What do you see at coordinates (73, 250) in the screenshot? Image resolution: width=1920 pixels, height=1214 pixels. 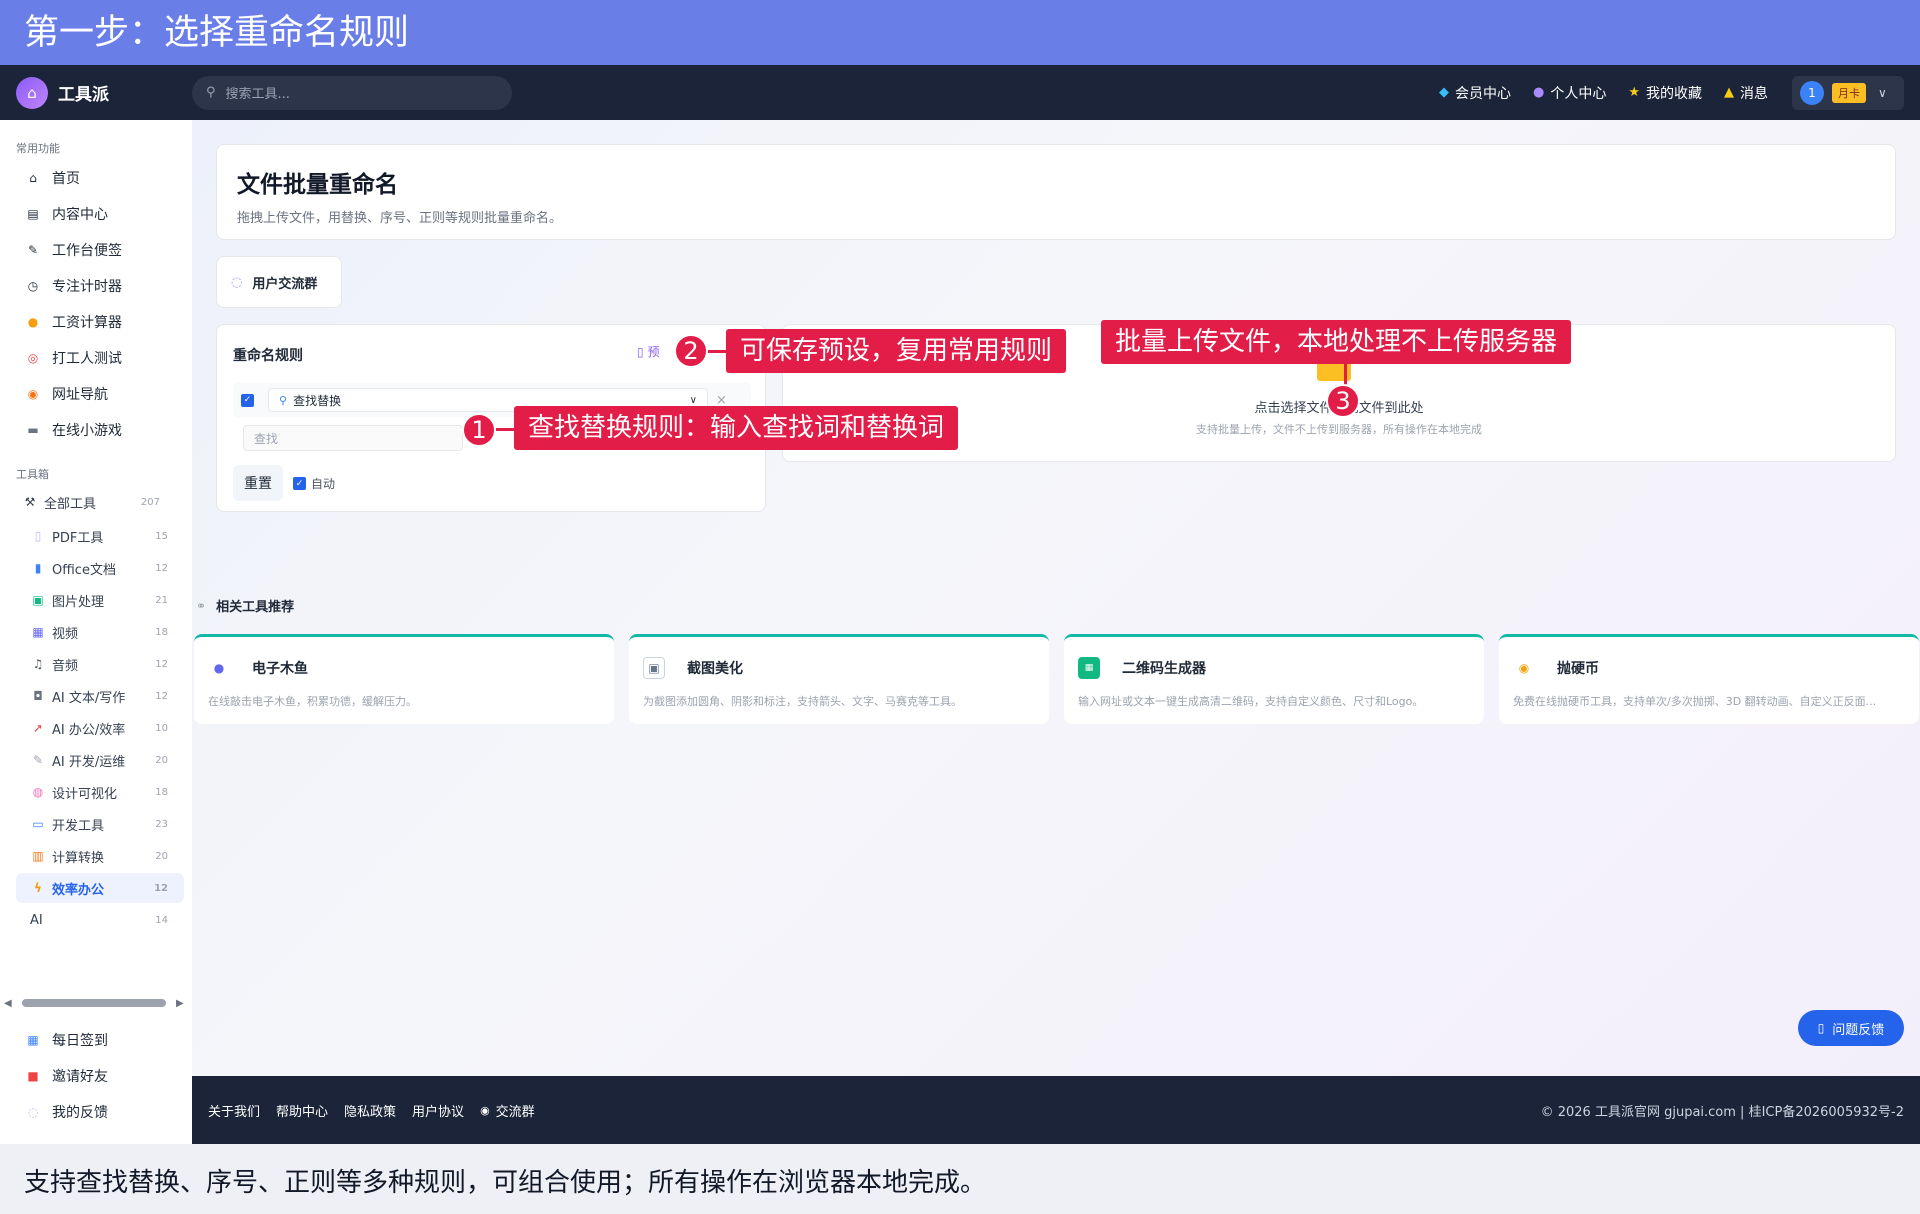 I see `sidebar-item-notes: ✎ 工作台便签` at bounding box center [73, 250].